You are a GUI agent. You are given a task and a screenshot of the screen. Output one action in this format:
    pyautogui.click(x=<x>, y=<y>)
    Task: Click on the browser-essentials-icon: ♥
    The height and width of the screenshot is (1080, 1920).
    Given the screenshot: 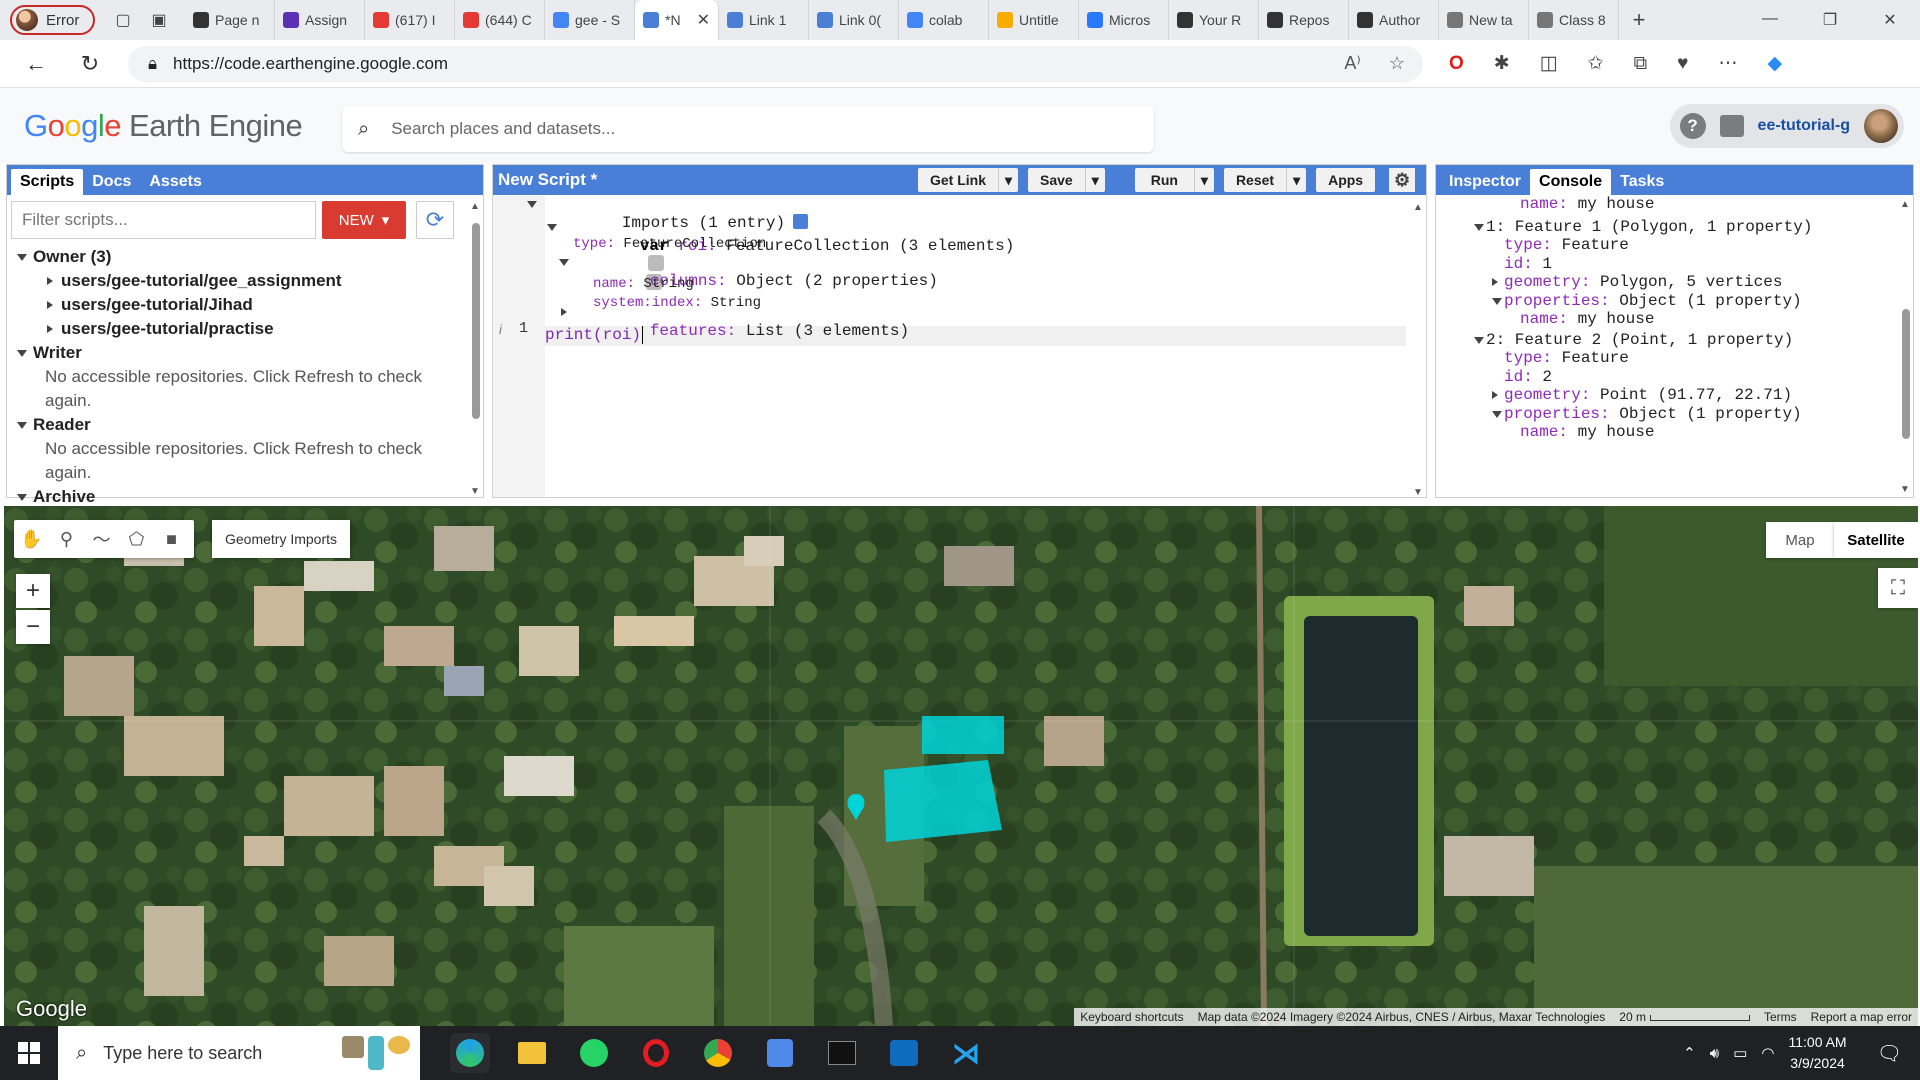 What is the action you would take?
    pyautogui.click(x=1682, y=64)
    